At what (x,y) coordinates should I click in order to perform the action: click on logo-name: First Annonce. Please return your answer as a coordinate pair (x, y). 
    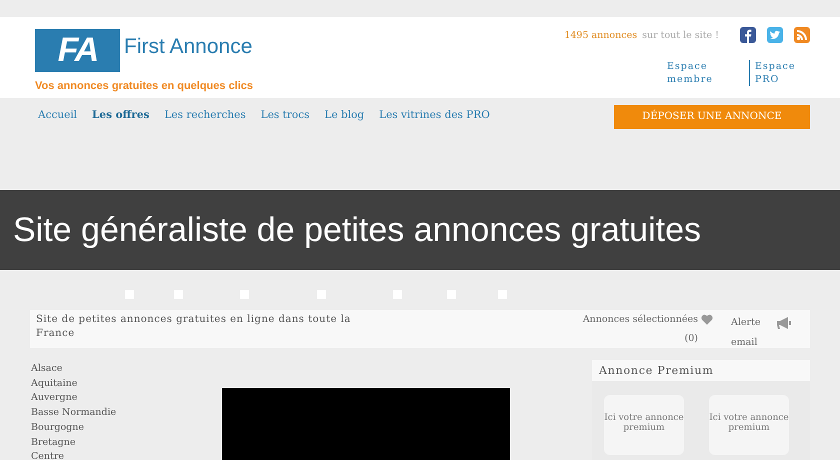
    Looking at the image, I should click on (188, 46).